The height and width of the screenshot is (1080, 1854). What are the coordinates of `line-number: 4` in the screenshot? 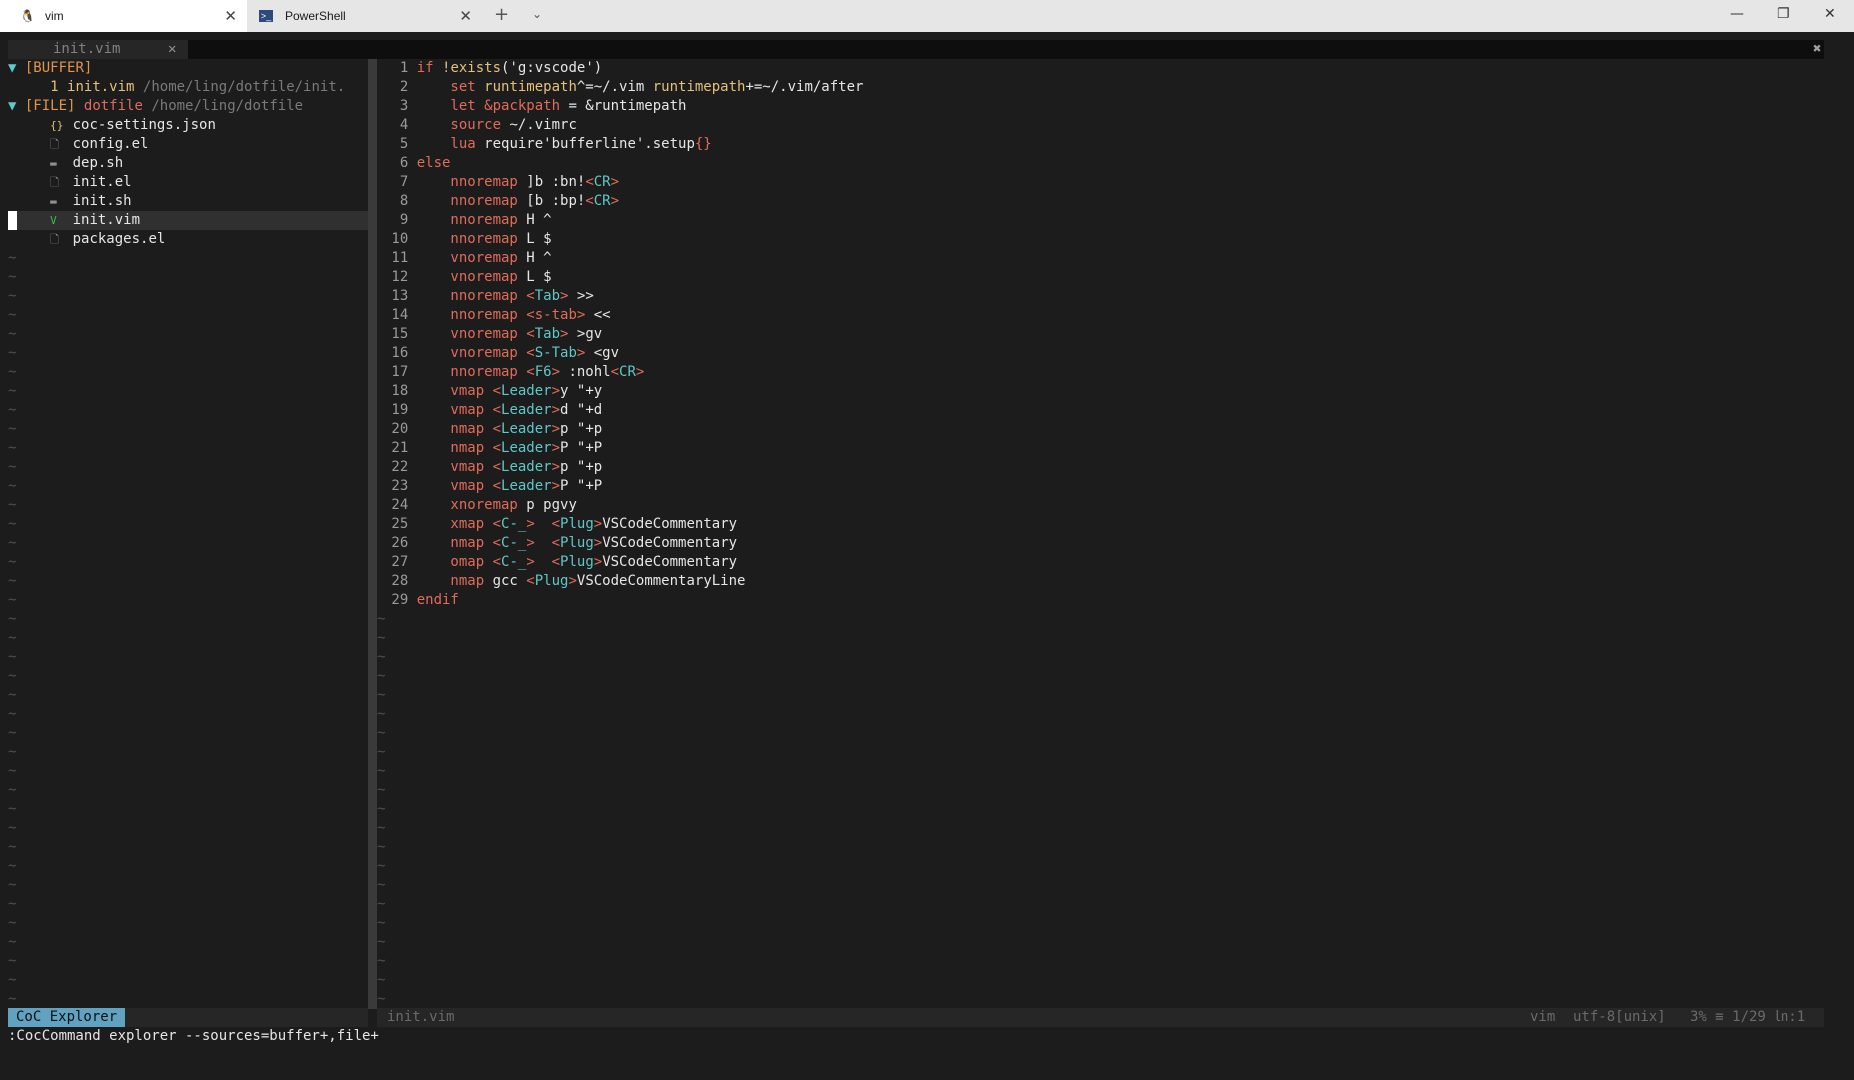 It's located at (400, 125).